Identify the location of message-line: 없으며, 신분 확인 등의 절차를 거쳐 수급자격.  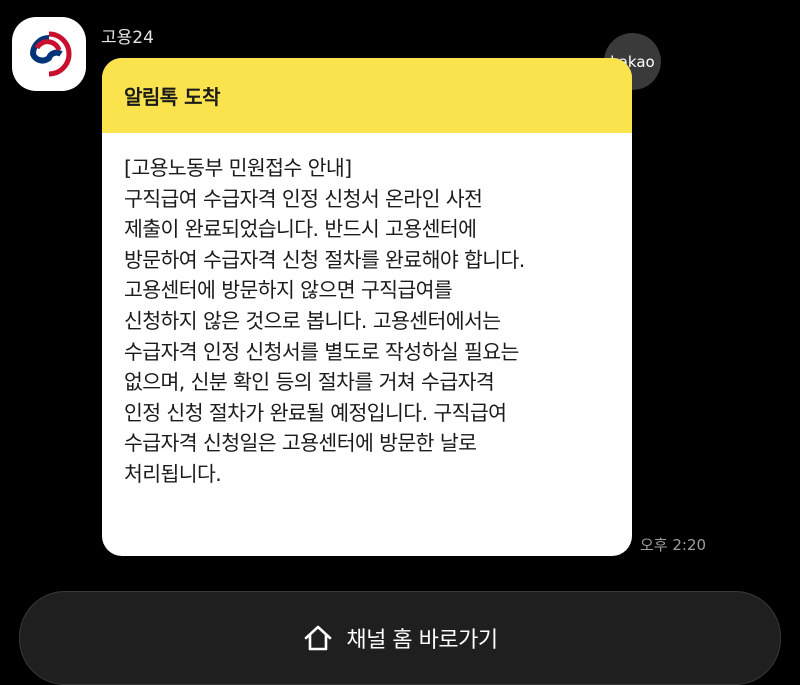
(309, 382).